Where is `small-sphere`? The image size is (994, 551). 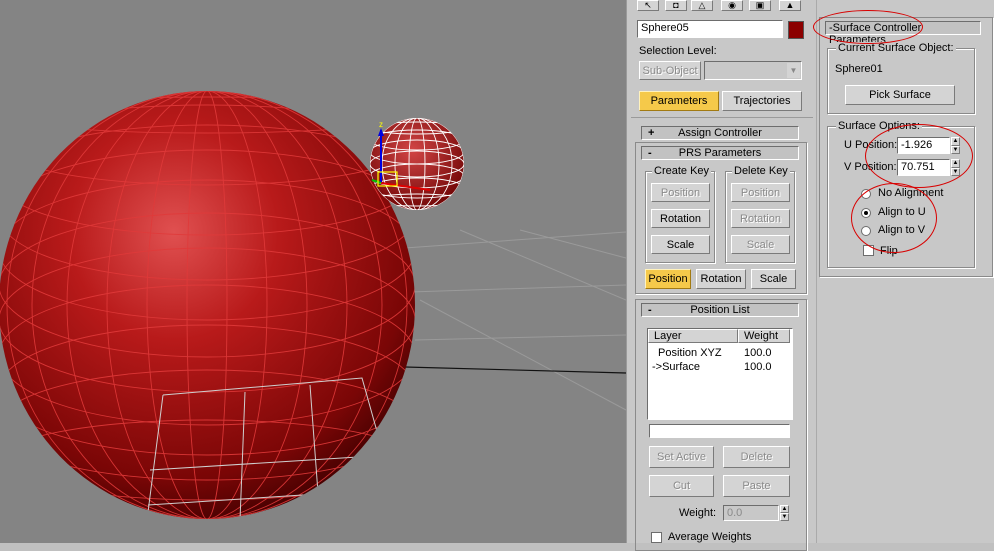 small-sphere is located at coordinates (417, 164).